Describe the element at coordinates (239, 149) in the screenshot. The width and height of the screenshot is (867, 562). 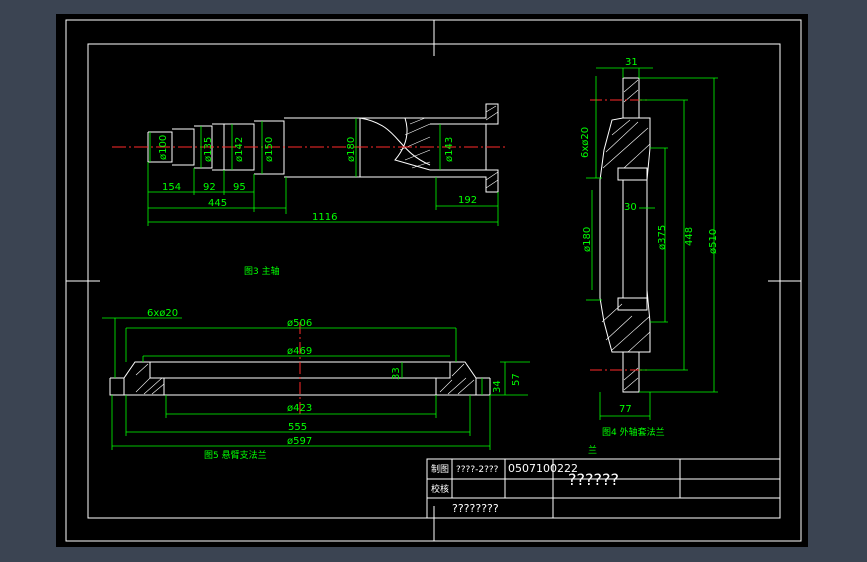
I see `shaft-dim-d142: ø142` at that location.